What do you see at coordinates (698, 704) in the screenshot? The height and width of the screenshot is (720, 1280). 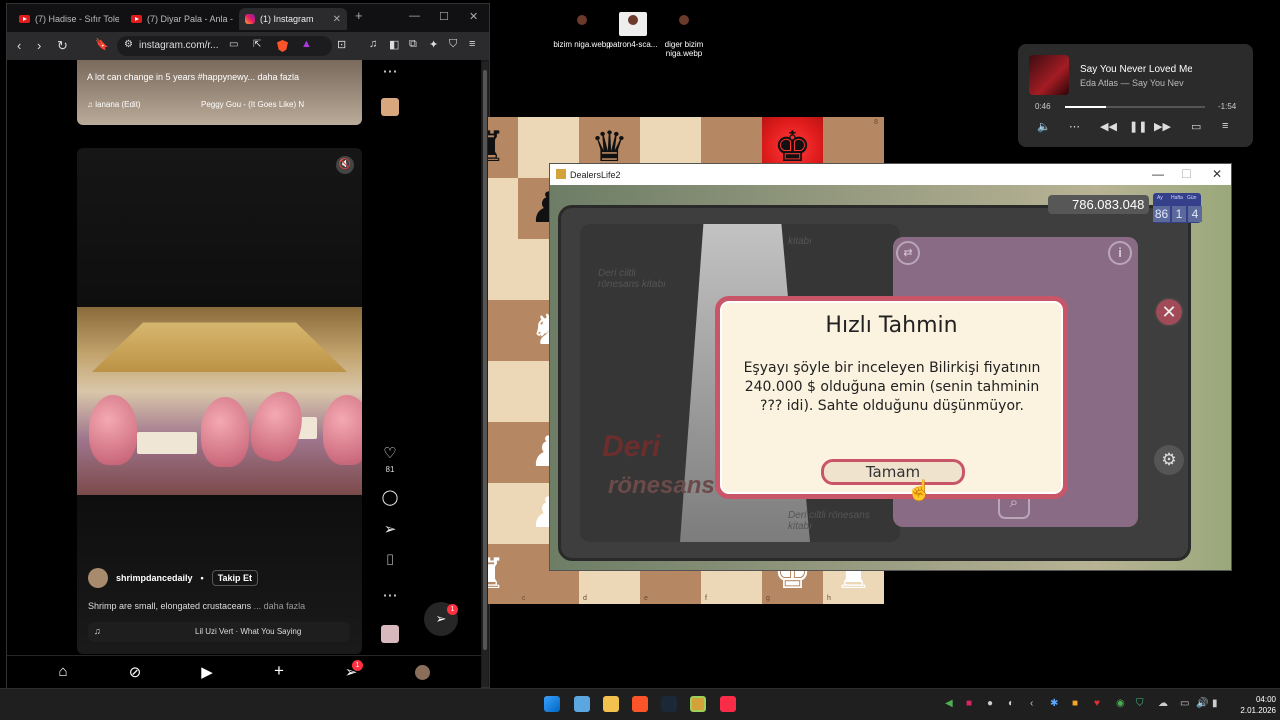 I see `dealerslife-taskbar-icon` at bounding box center [698, 704].